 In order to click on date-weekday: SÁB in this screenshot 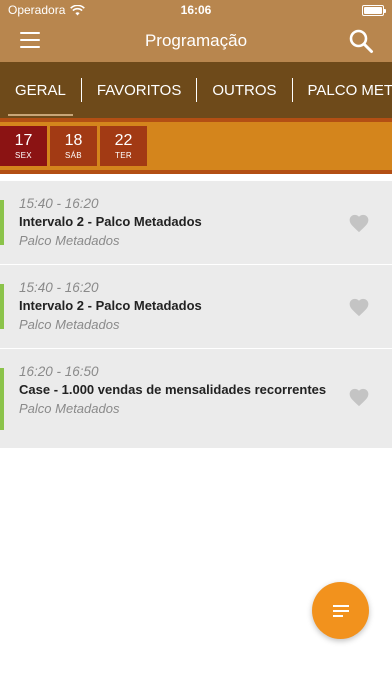, I will do `click(73, 155)`.